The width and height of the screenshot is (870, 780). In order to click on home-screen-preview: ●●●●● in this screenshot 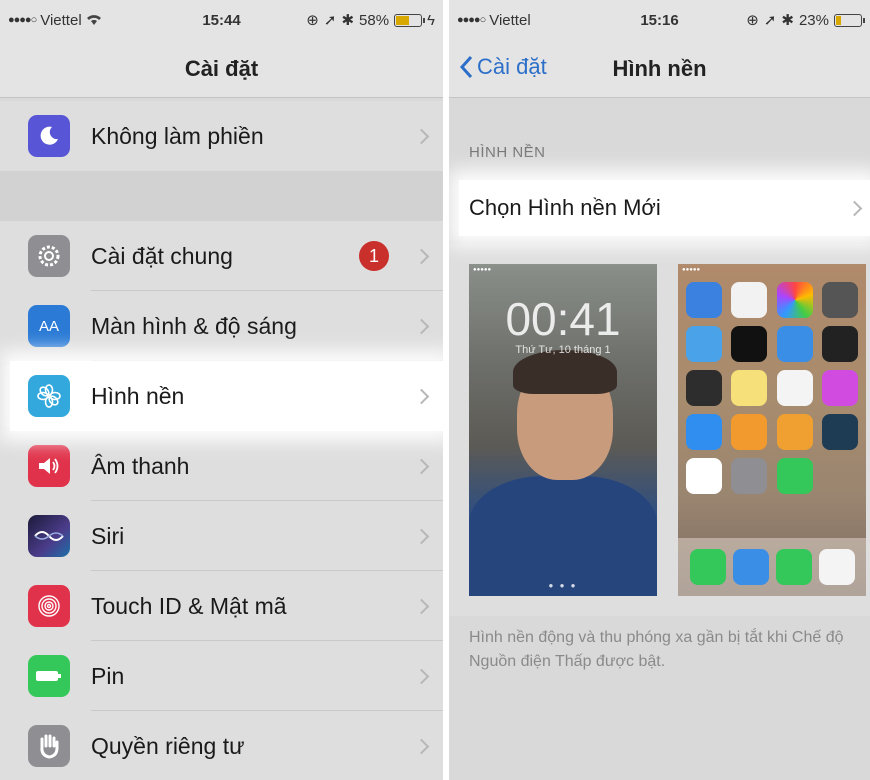, I will do `click(772, 430)`.